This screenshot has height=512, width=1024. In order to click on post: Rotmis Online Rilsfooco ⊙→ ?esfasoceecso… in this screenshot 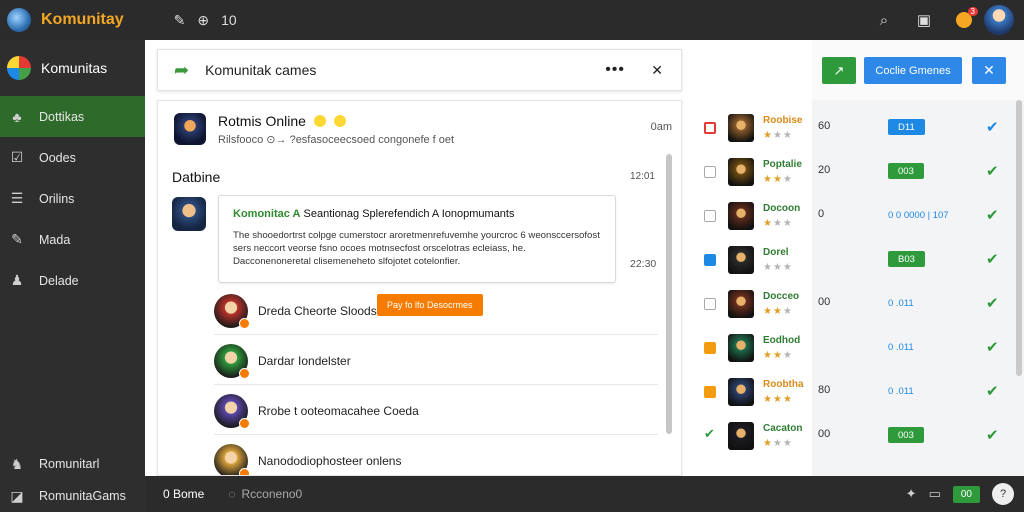, I will do `click(422, 133)`.